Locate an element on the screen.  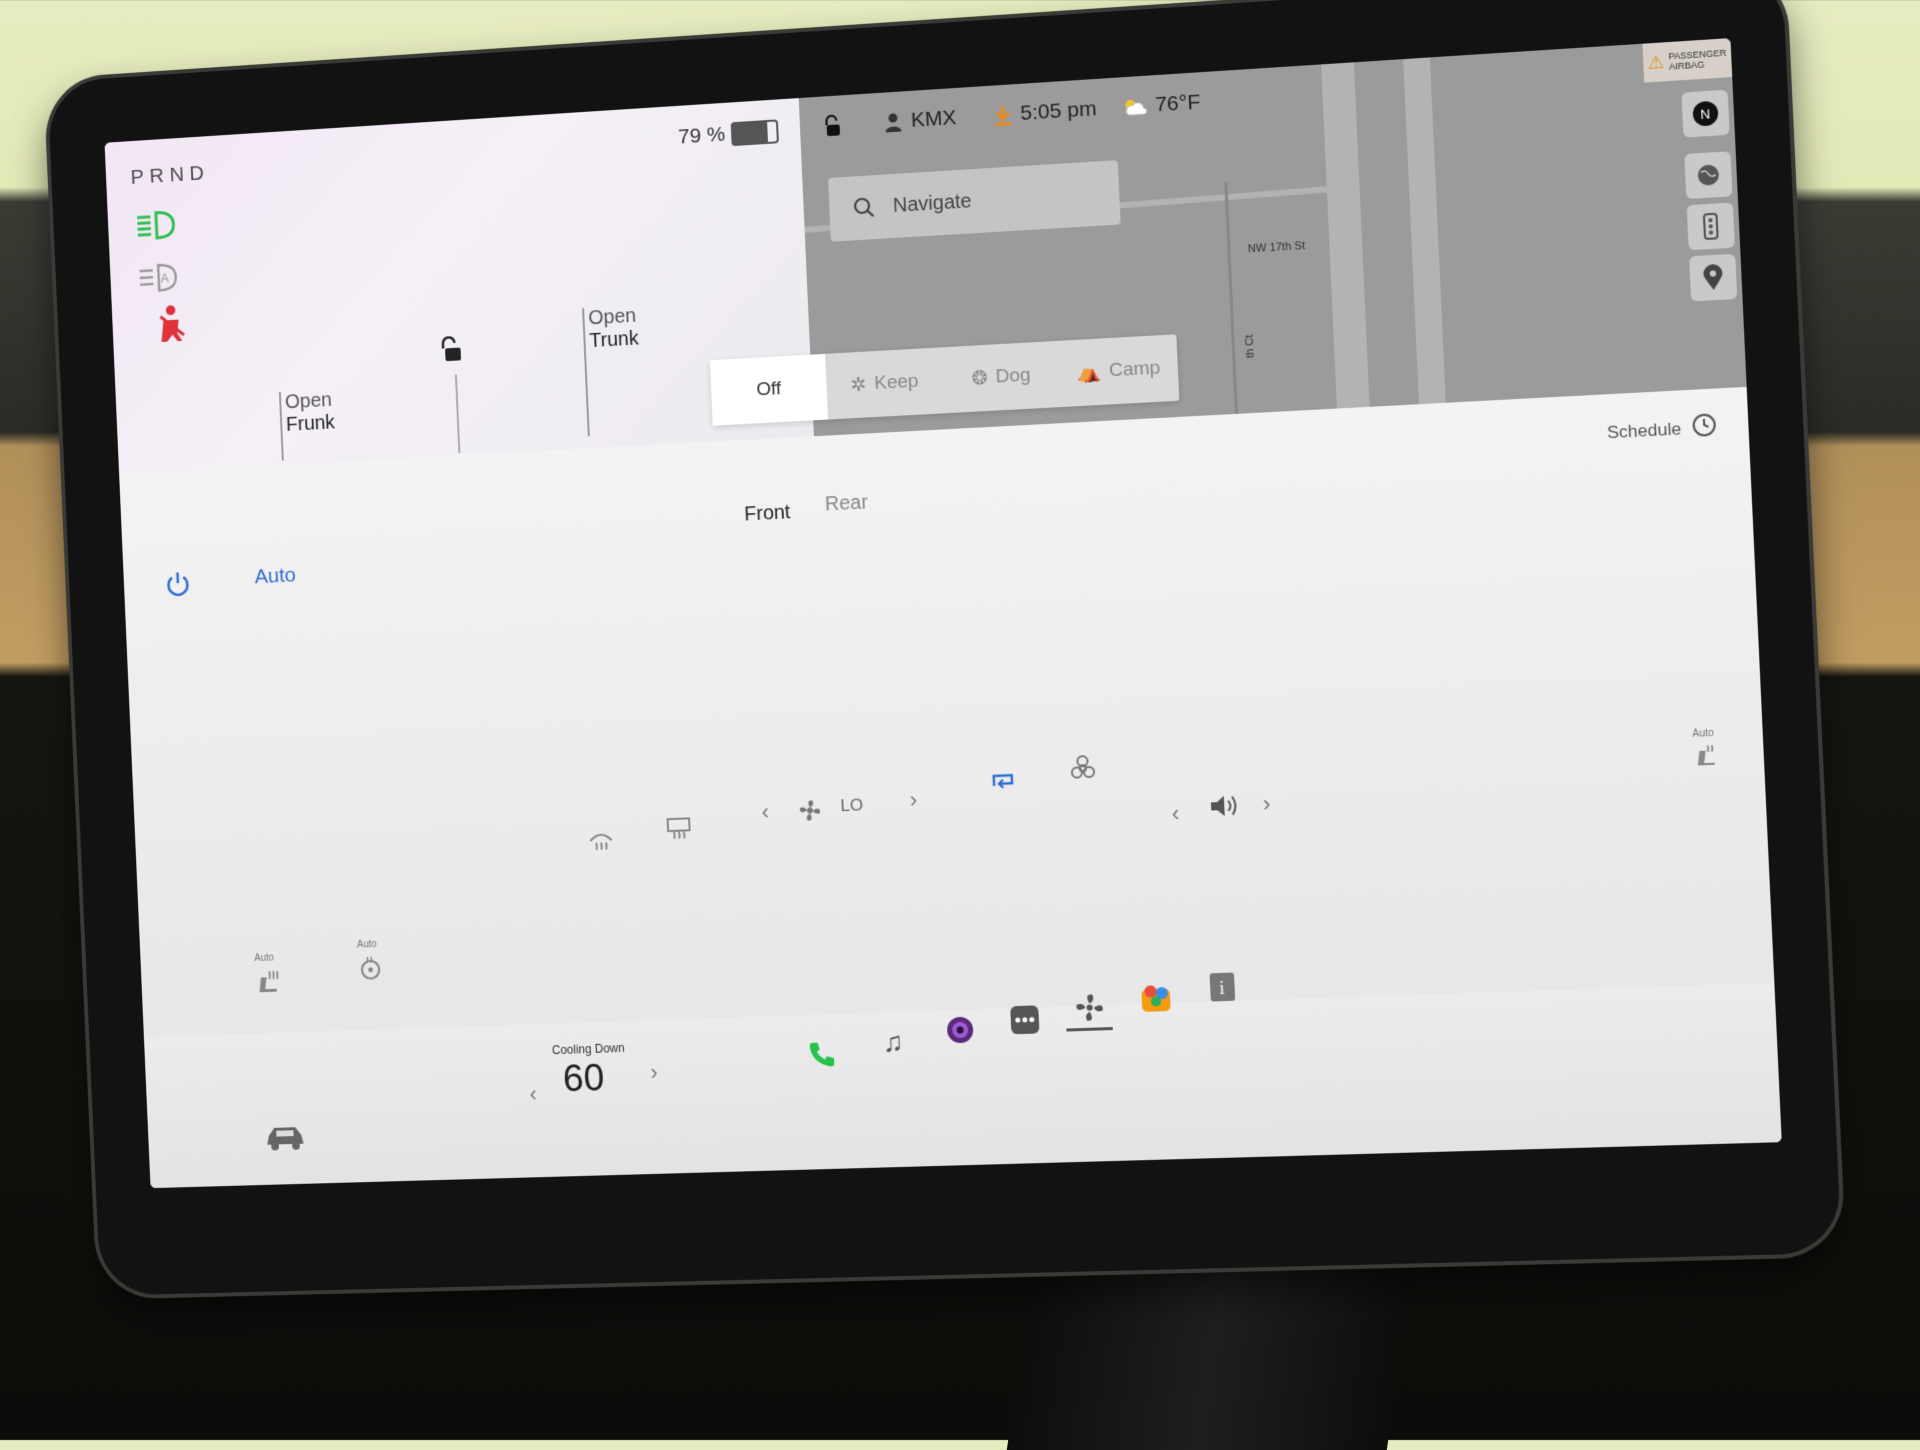
tab-rear: Rear is located at coordinates (846, 503).